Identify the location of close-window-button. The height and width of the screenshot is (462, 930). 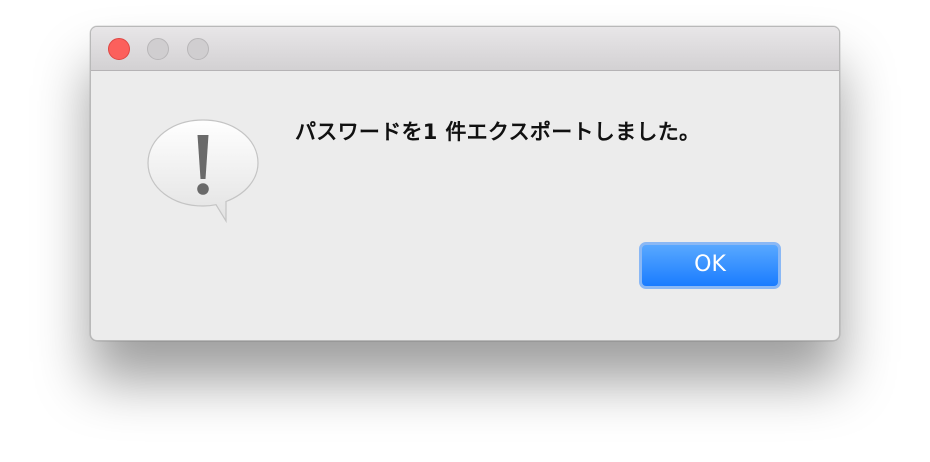
(119, 49).